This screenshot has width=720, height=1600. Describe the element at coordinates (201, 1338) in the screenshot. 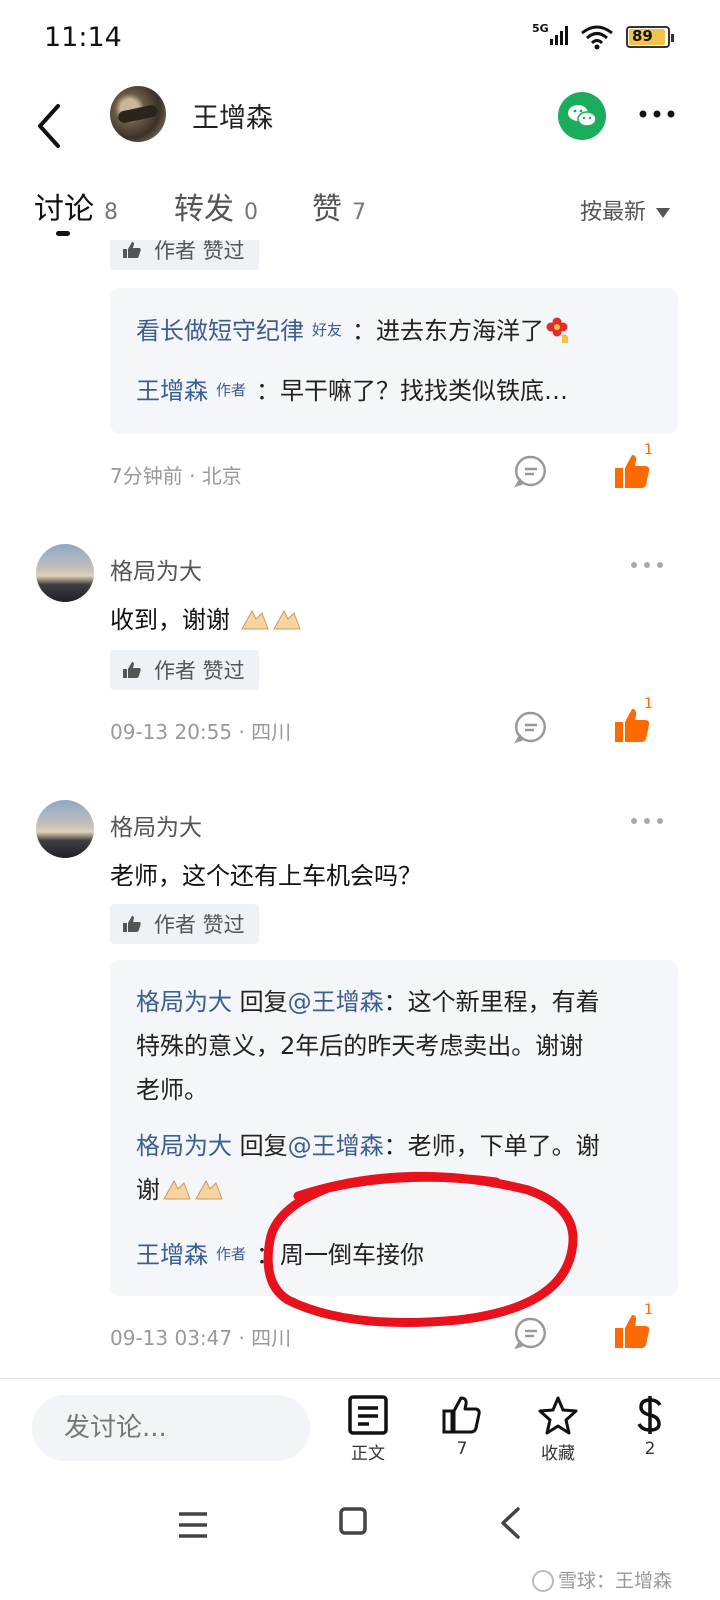

I see `comment-meta: 09-13 03:47 · 四川` at that location.